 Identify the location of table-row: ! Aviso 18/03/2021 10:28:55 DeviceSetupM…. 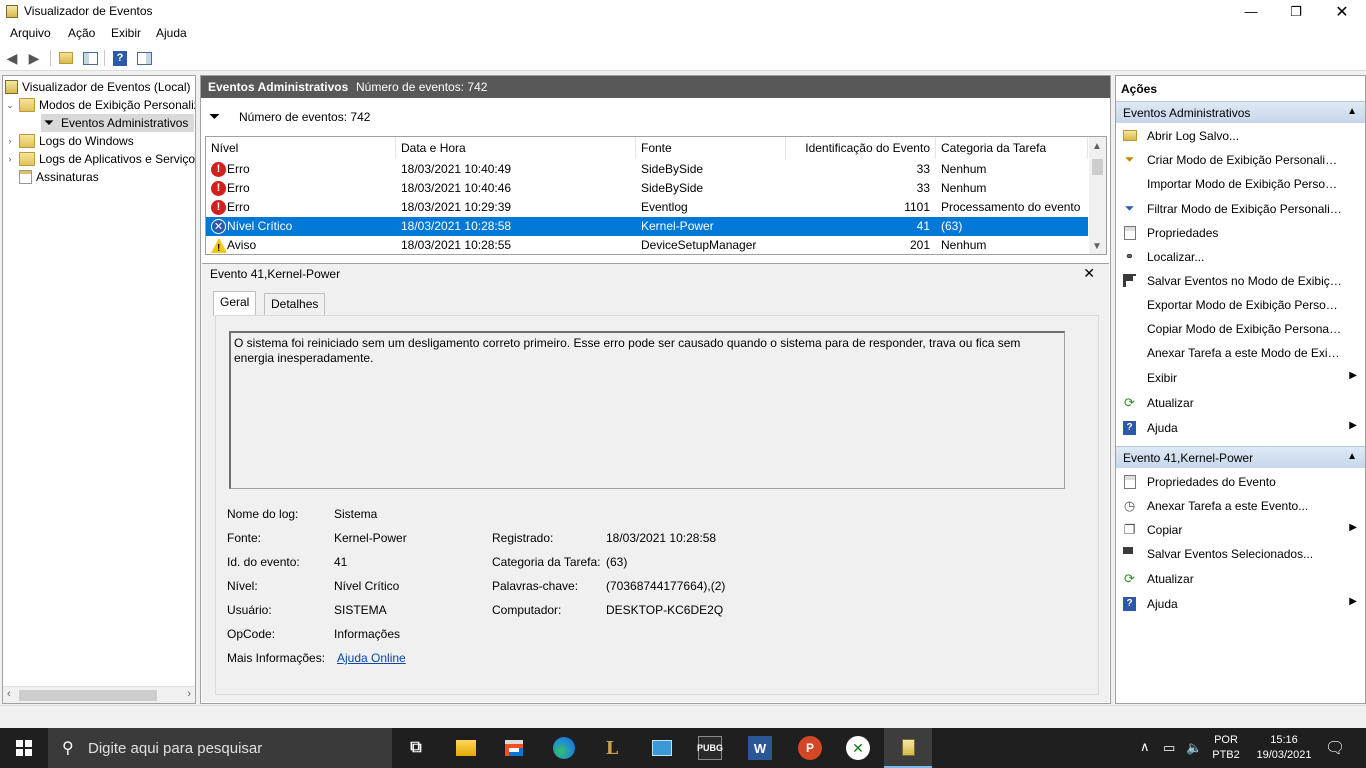
(647, 245).